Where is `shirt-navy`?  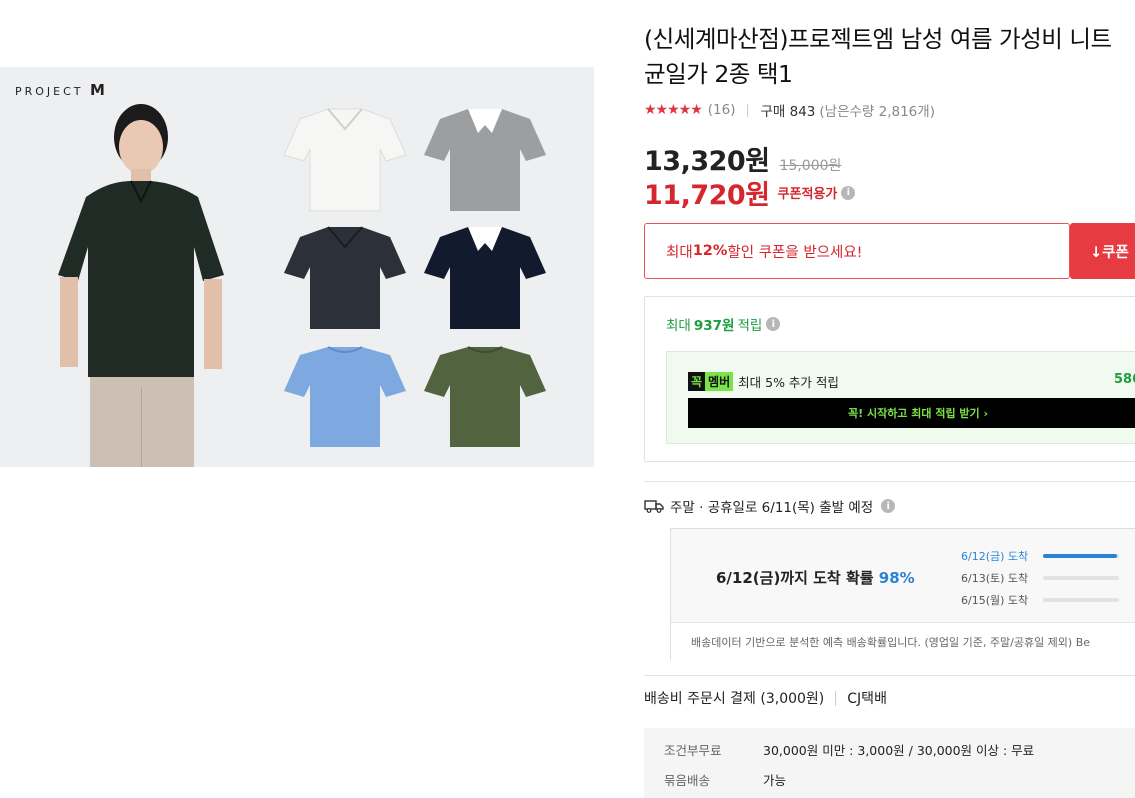
shirt-navy is located at coordinates (485, 278).